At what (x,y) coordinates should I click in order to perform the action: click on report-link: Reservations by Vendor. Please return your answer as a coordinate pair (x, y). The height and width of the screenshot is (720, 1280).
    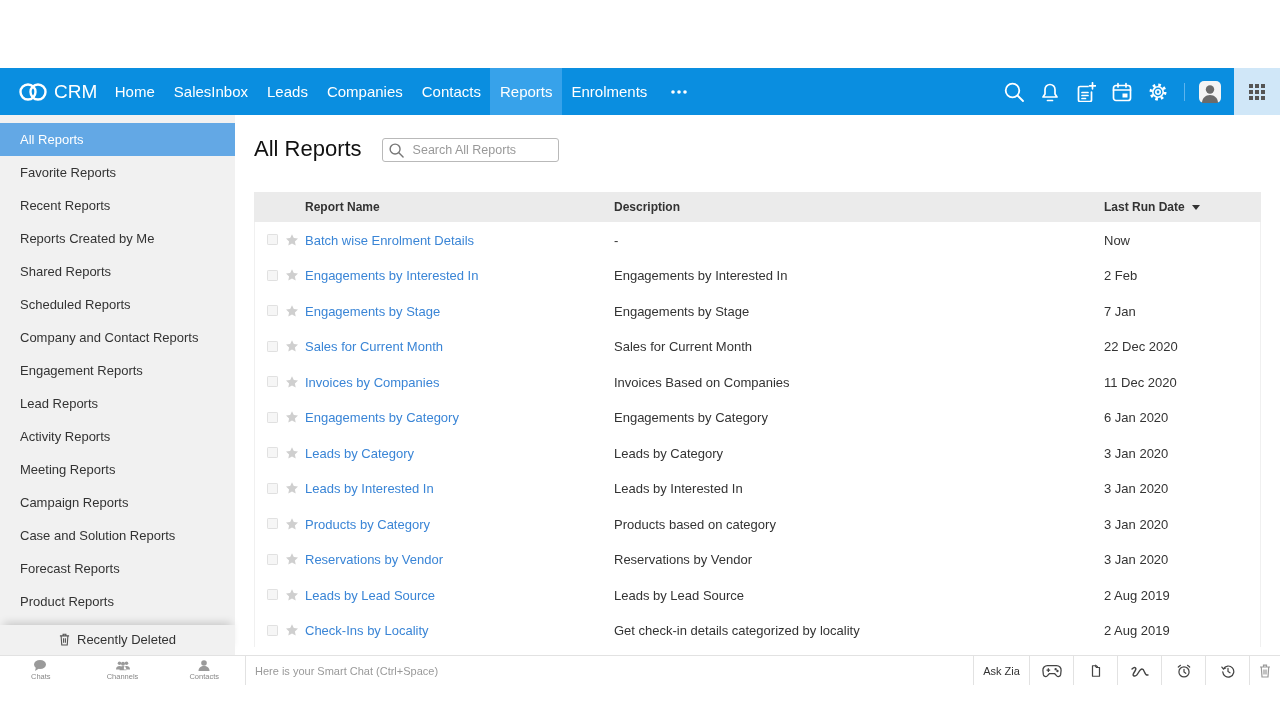
    Looking at the image, I should click on (374, 560).